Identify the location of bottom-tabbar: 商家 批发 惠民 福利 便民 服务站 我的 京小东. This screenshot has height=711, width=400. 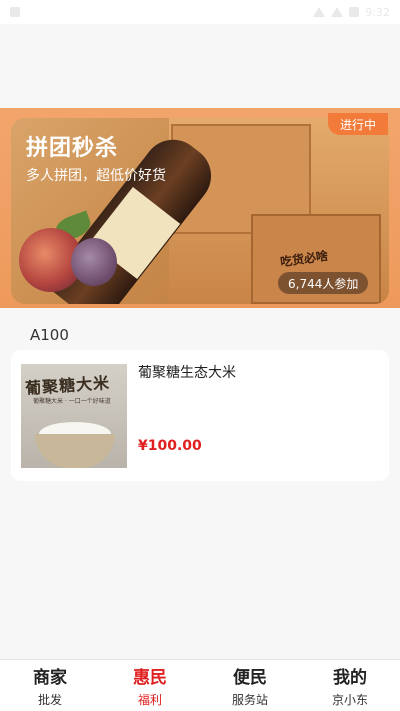
(200, 685).